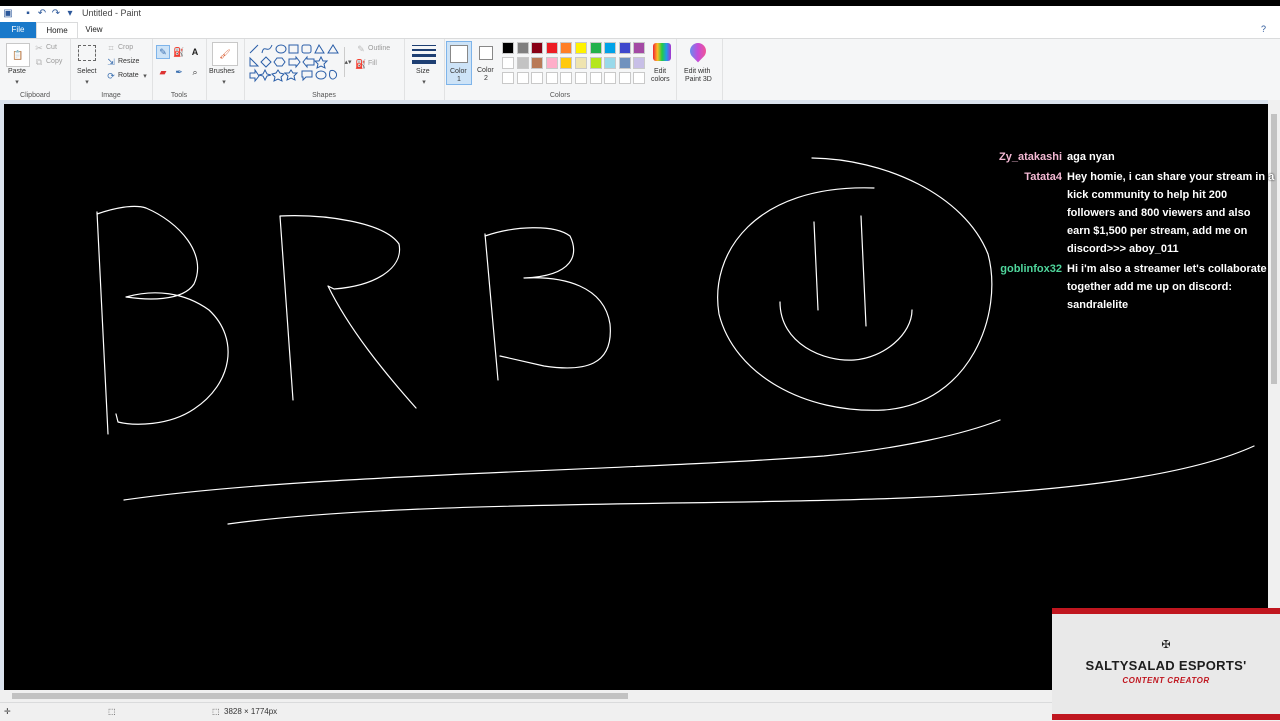 Image resolution: width=1280 pixels, height=721 pixels. What do you see at coordinates (35, 95) in the screenshot?
I see `clipboard-label: Clipboard` at bounding box center [35, 95].